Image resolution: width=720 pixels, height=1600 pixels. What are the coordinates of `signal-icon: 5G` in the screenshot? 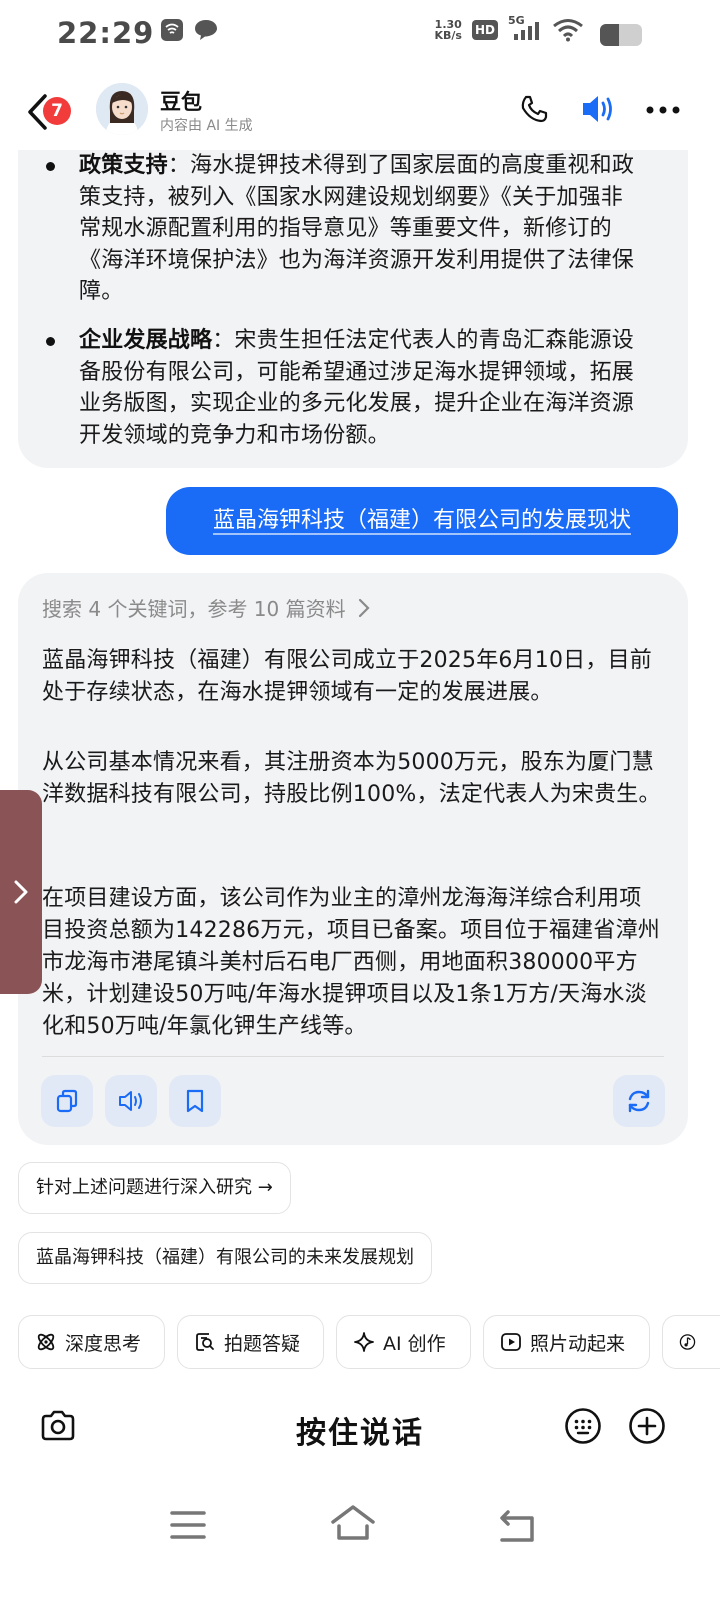 It's located at (525, 28).